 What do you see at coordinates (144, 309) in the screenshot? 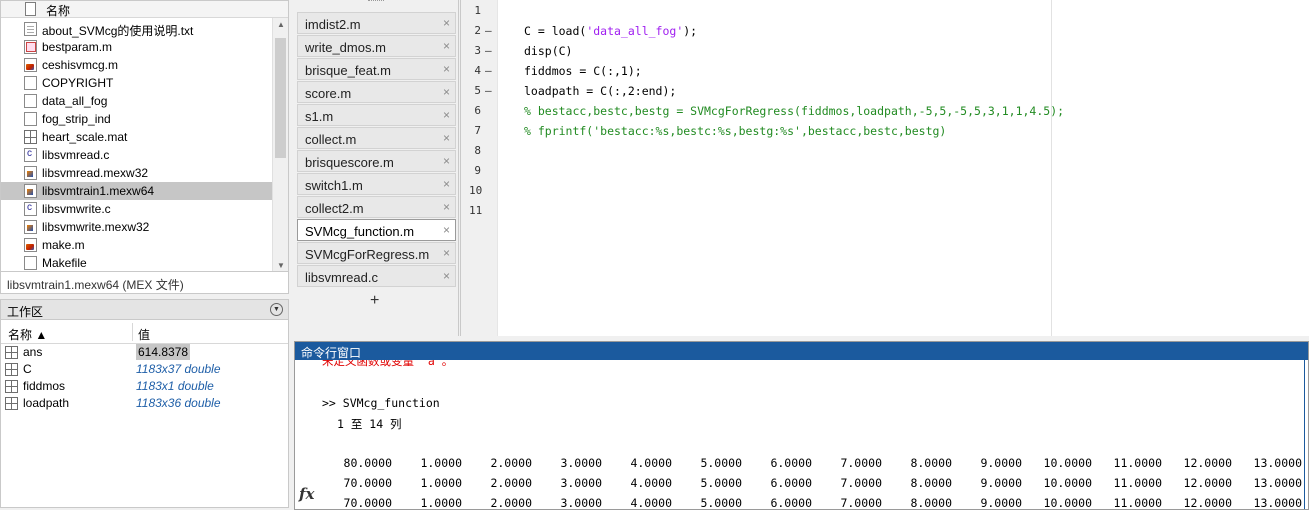
I see `workspace-title-bar: 工作区 ▼` at bounding box center [144, 309].